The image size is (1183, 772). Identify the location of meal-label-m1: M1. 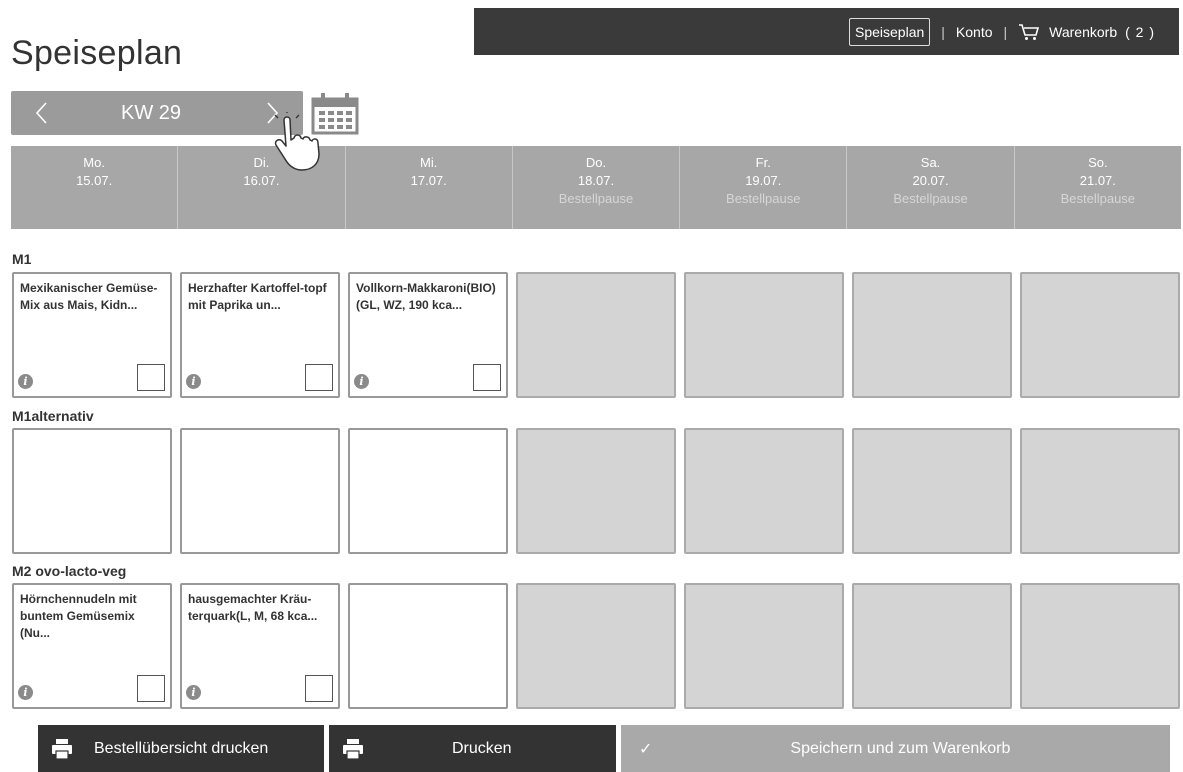
(22, 259).